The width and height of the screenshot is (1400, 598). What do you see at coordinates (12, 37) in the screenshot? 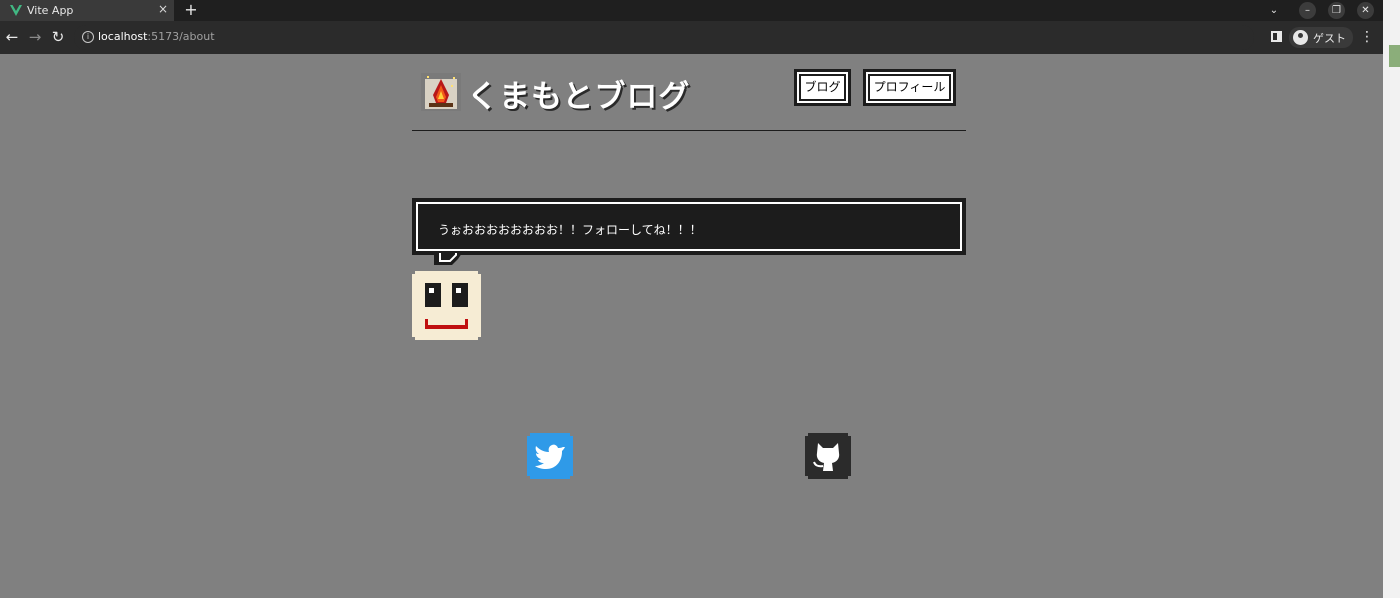
I see `back-icon: ←` at bounding box center [12, 37].